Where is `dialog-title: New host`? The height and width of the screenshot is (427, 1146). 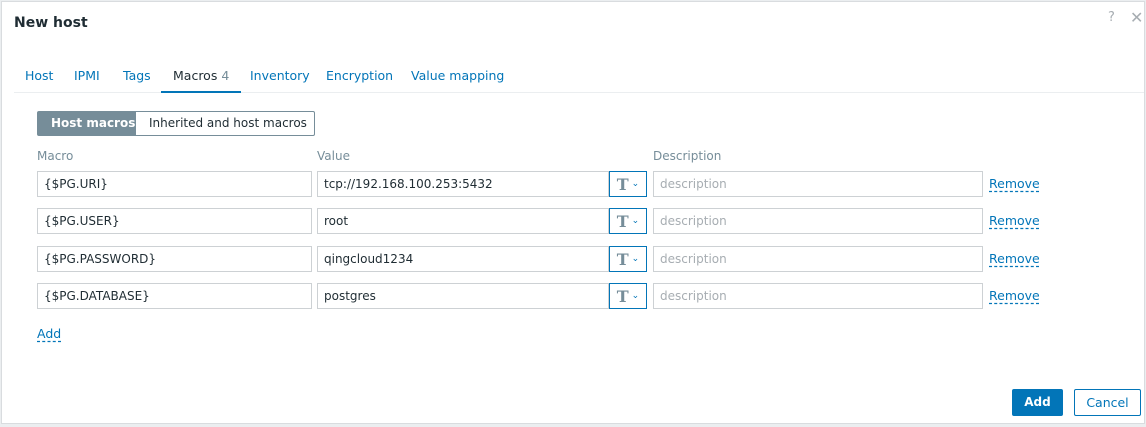
dialog-title: New host is located at coordinates (51, 23).